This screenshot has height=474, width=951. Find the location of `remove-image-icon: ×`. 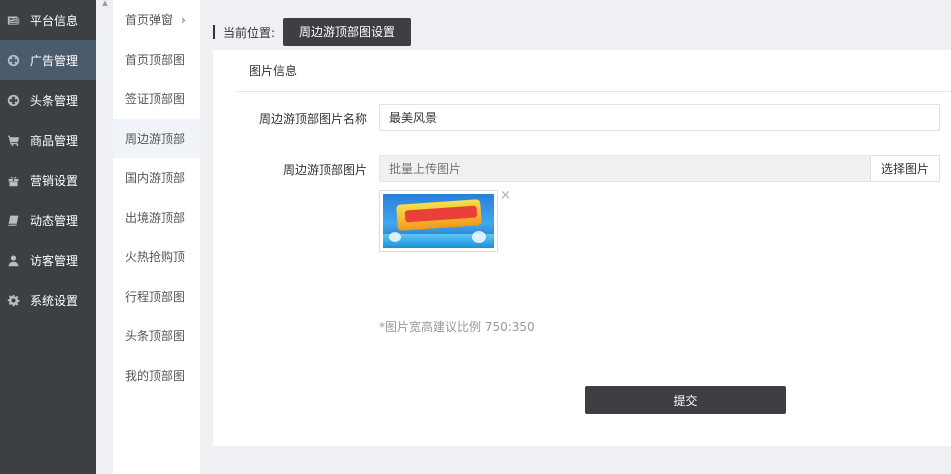

remove-image-icon: × is located at coordinates (505, 195).